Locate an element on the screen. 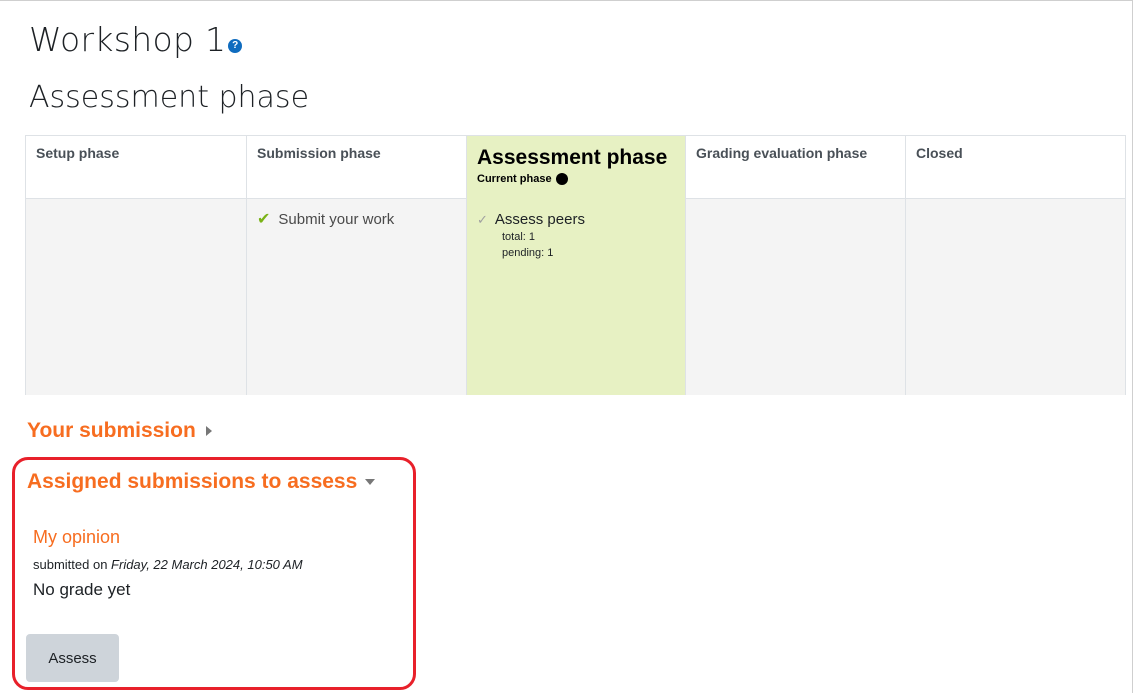  question-circle-icon: ? is located at coordinates (235, 46).